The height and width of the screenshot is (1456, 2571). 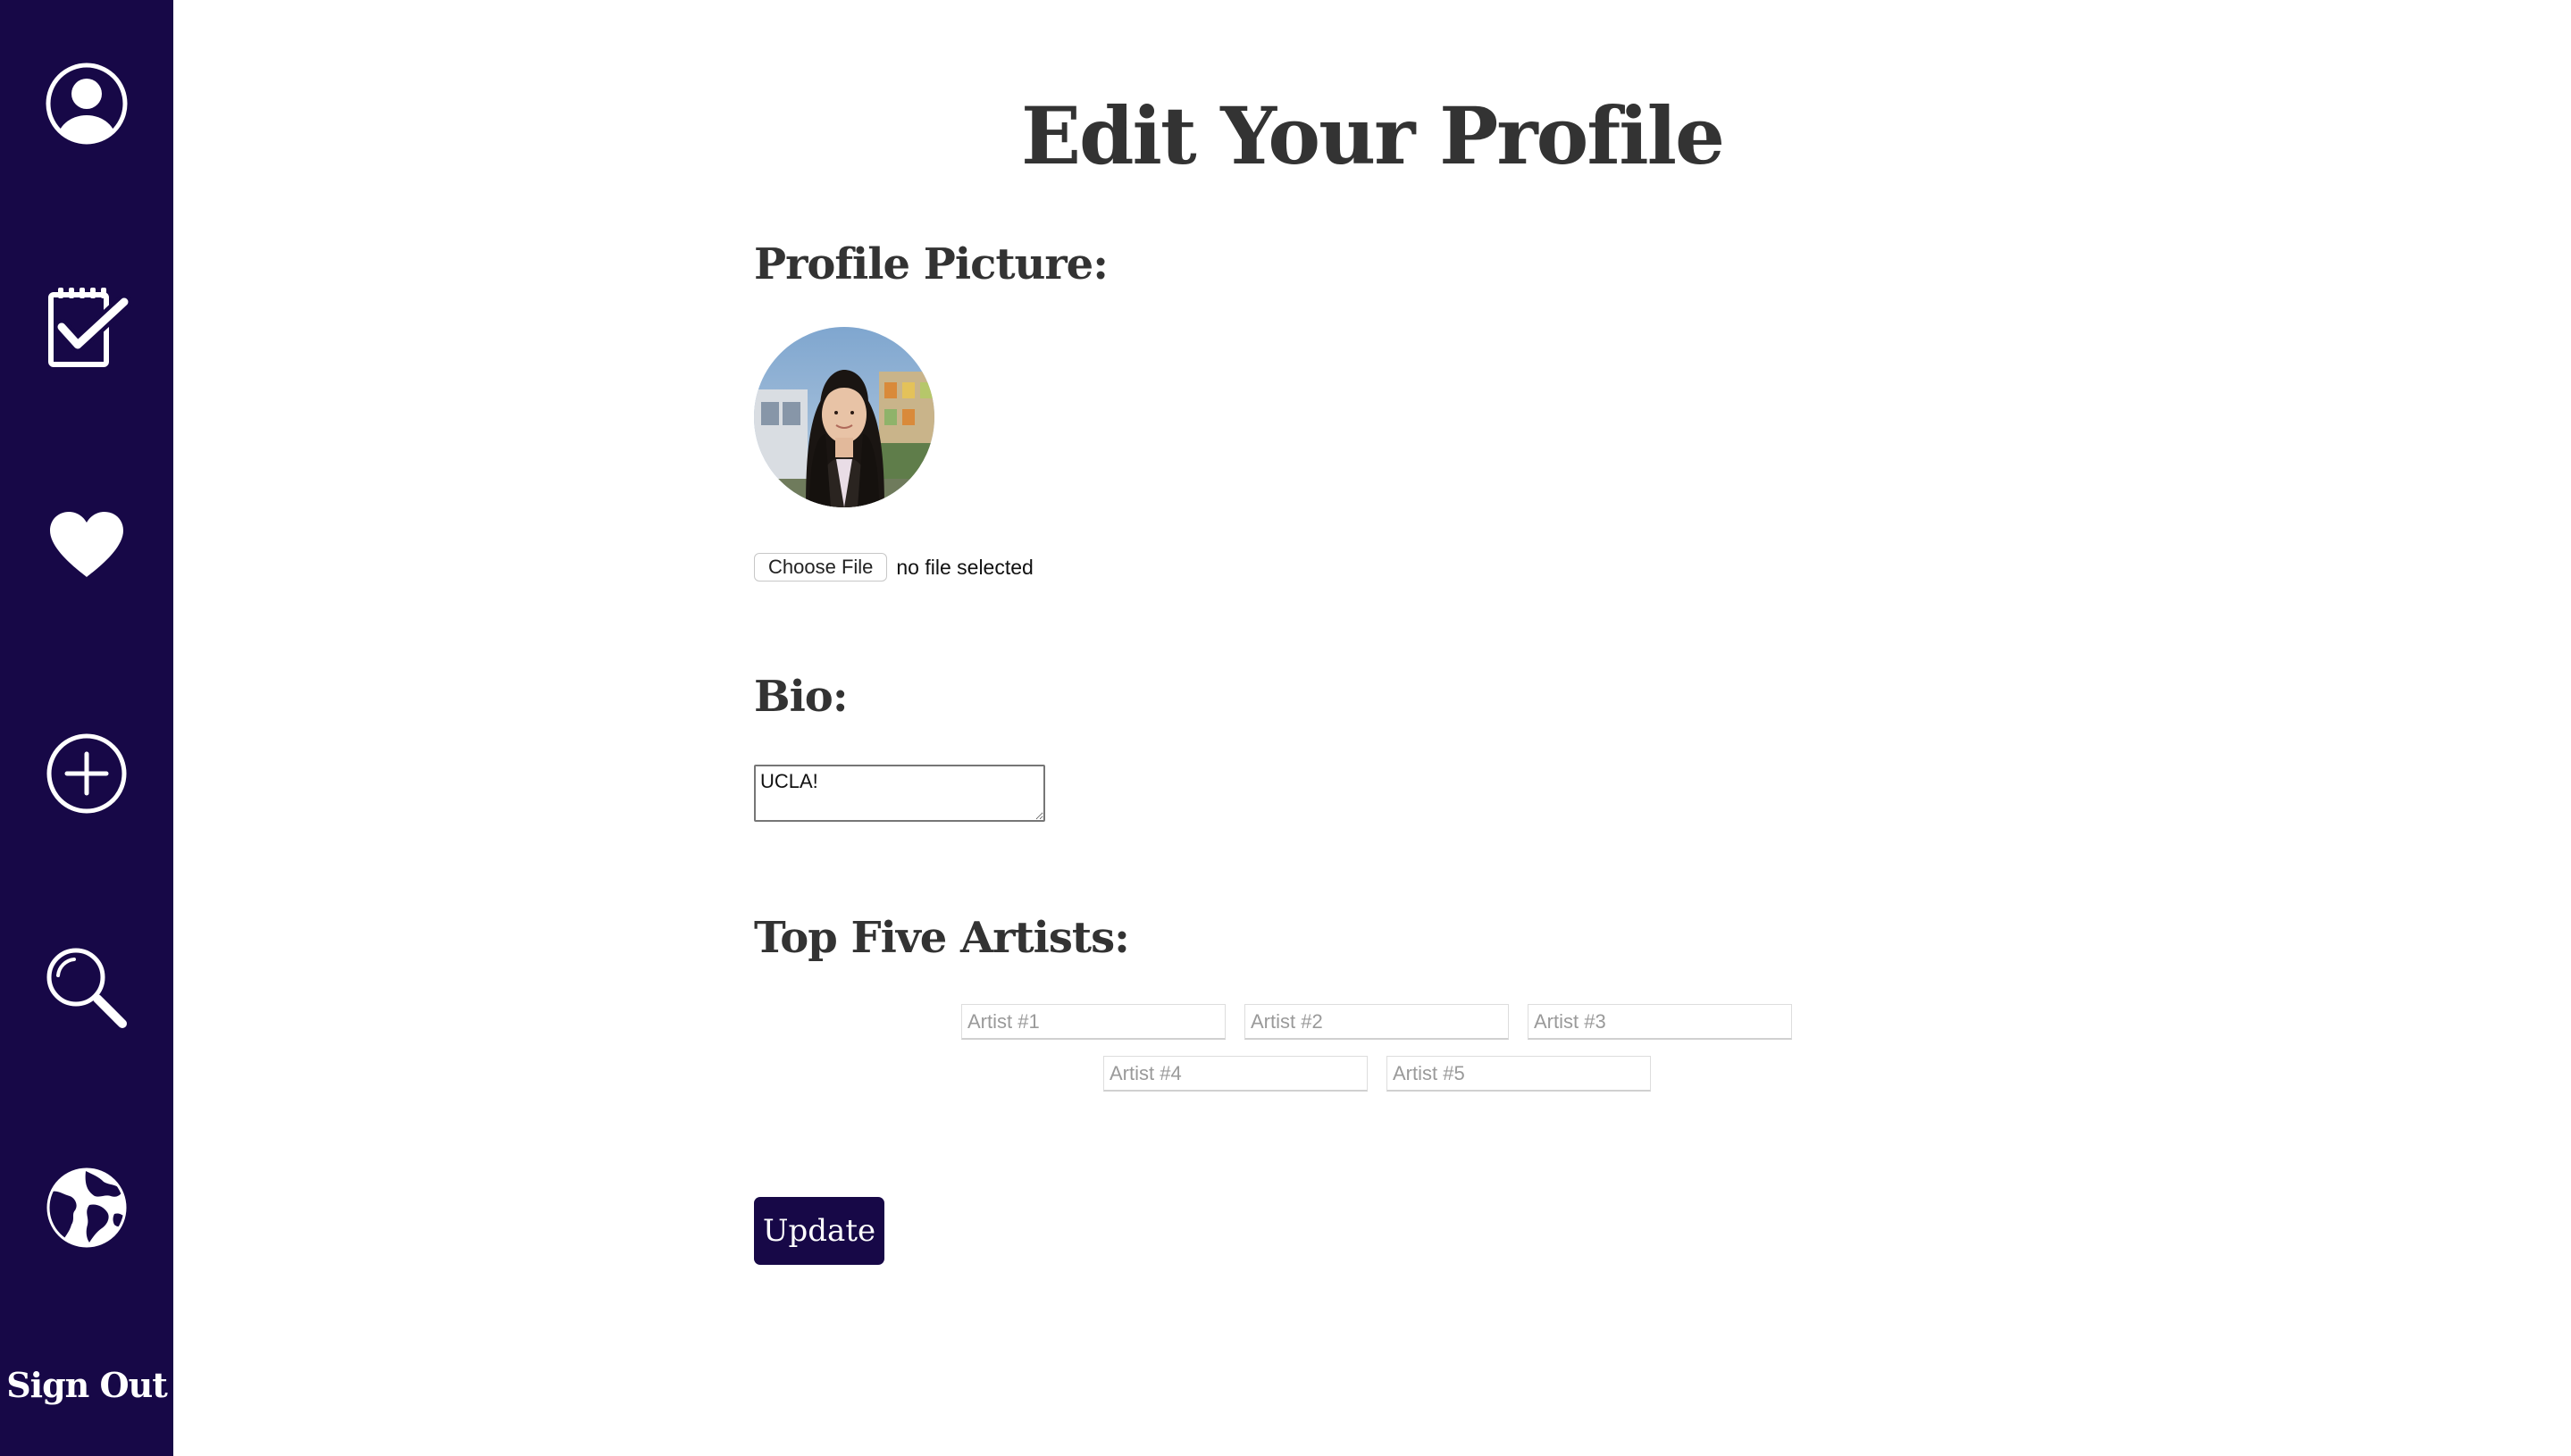 I want to click on update-button: Update, so click(x=819, y=1231).